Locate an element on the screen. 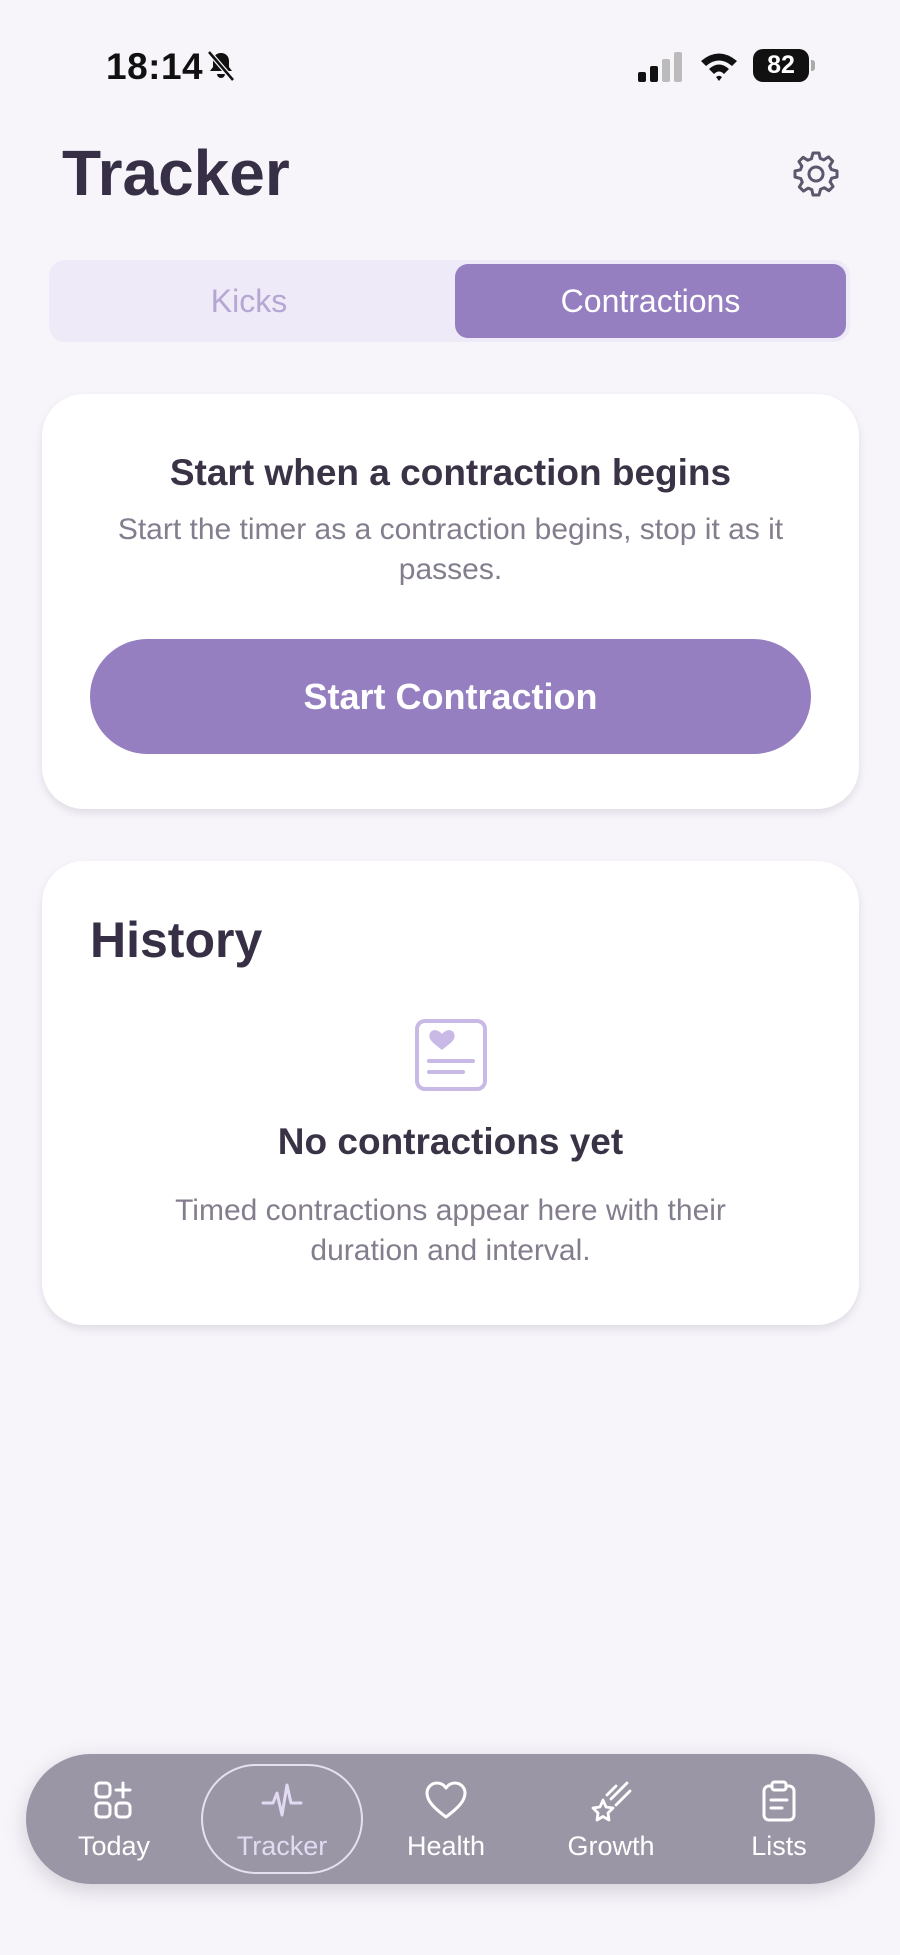  page-title: Tracker is located at coordinates (176, 173).